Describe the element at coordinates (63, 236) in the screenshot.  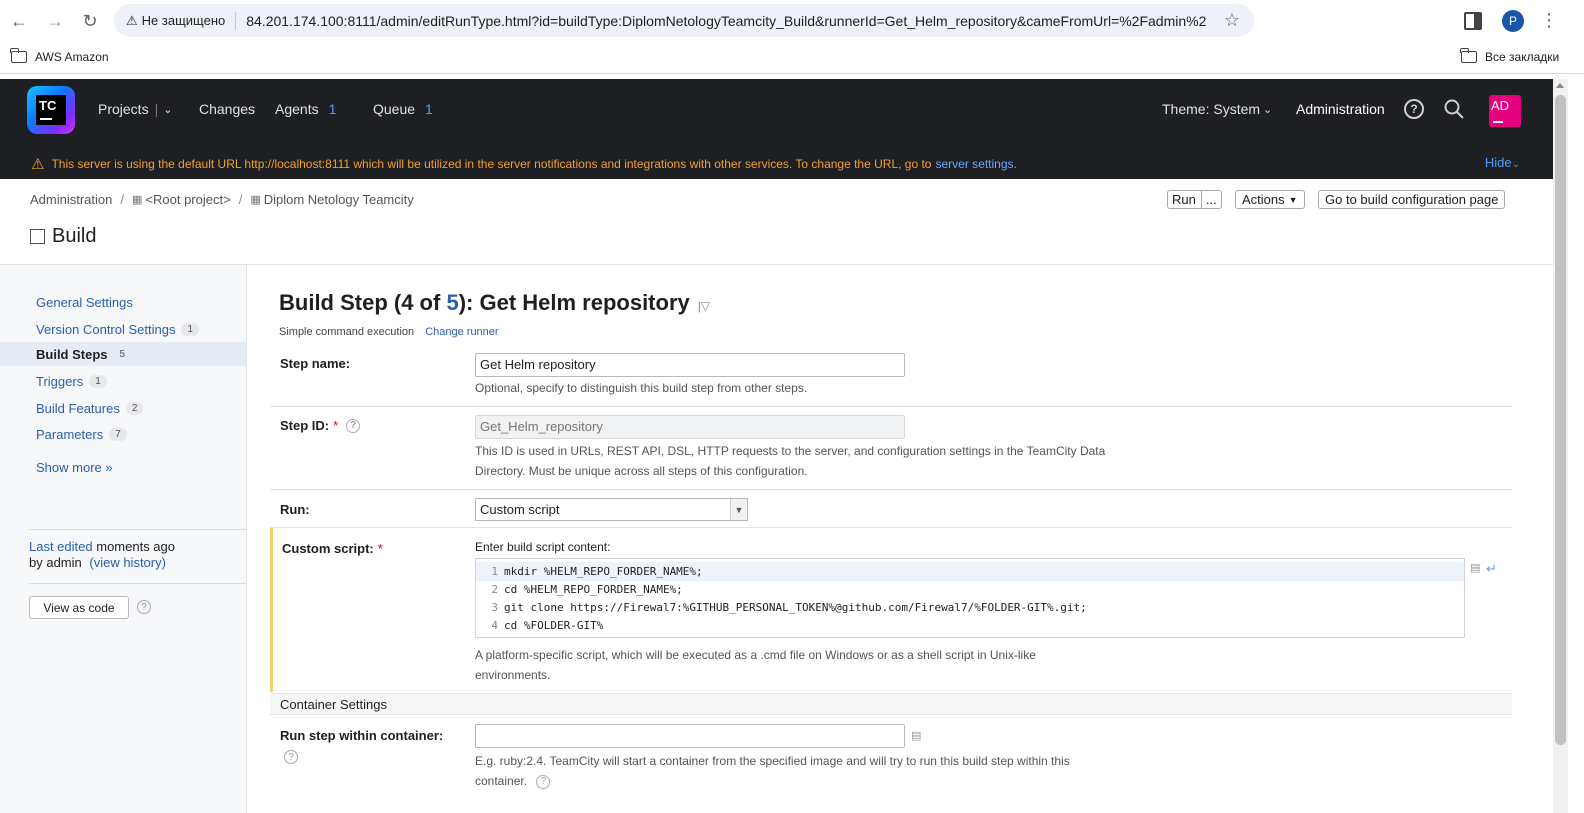
I see `page-title: Build` at that location.